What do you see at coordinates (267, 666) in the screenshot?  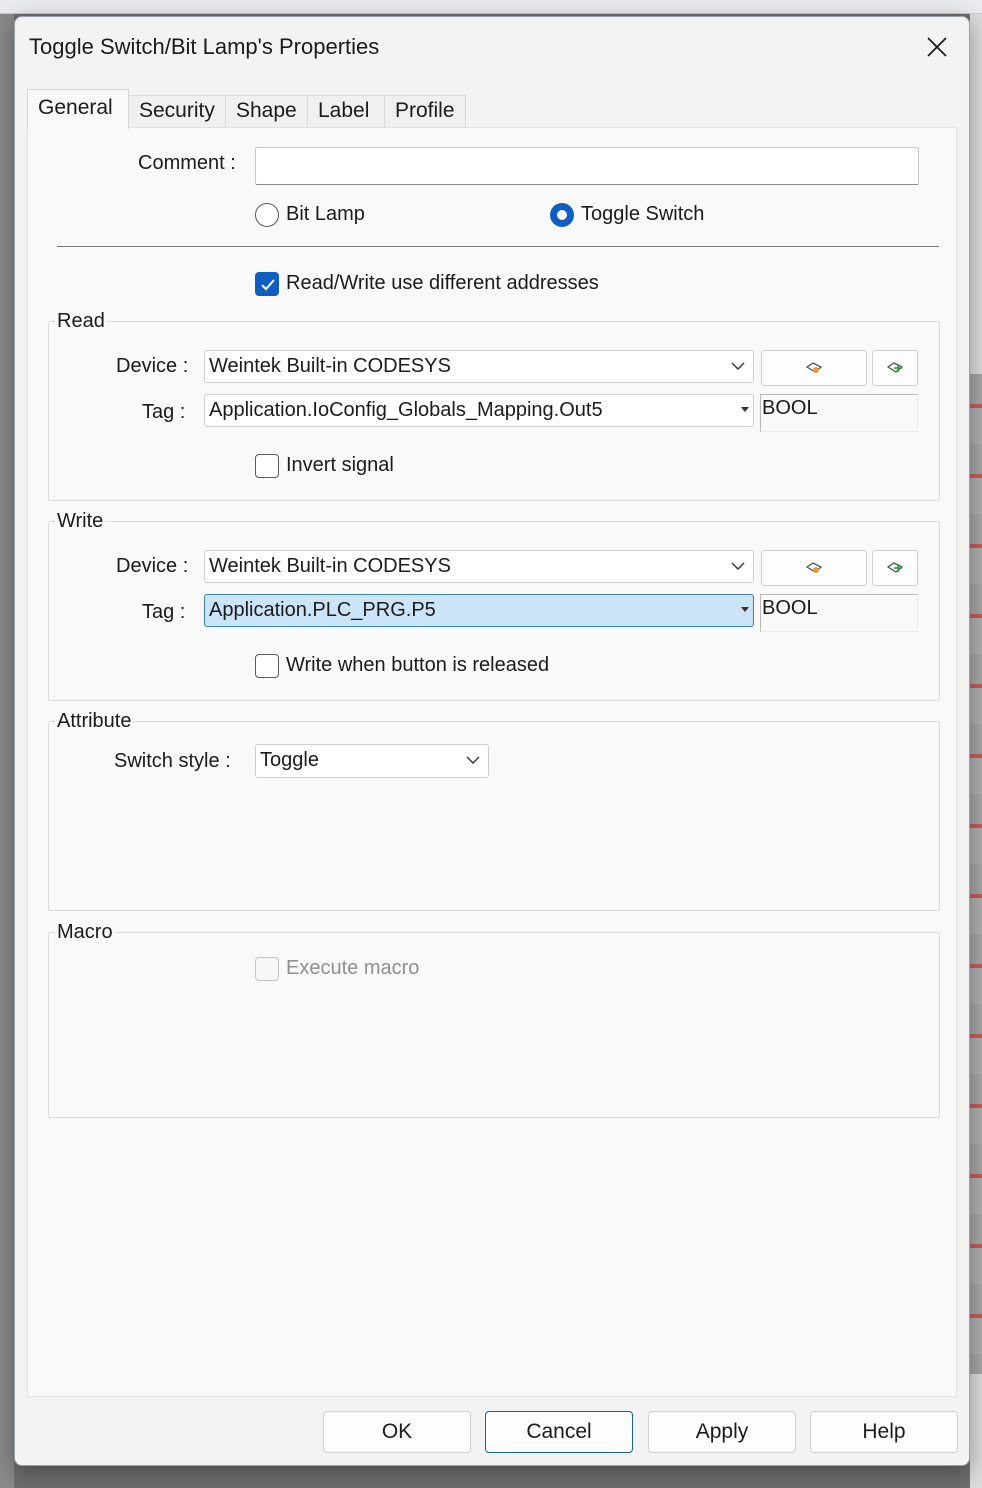 I see `write-when-released-checkbox` at bounding box center [267, 666].